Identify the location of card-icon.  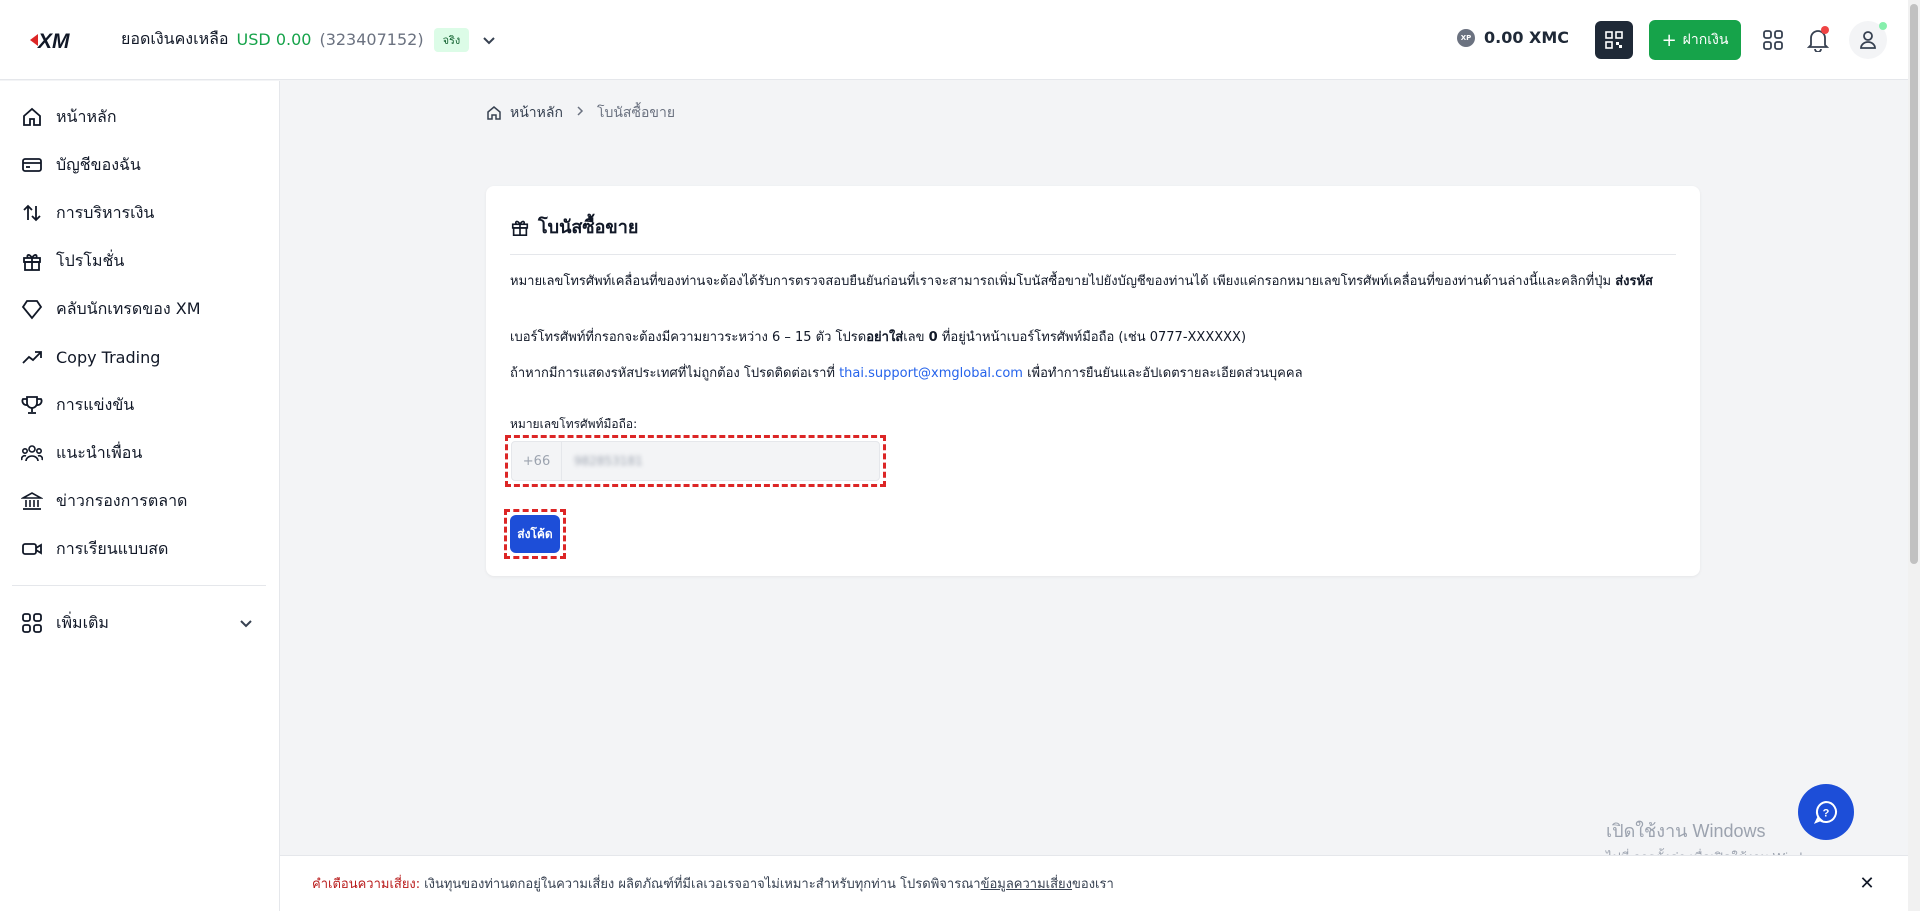
(32, 165).